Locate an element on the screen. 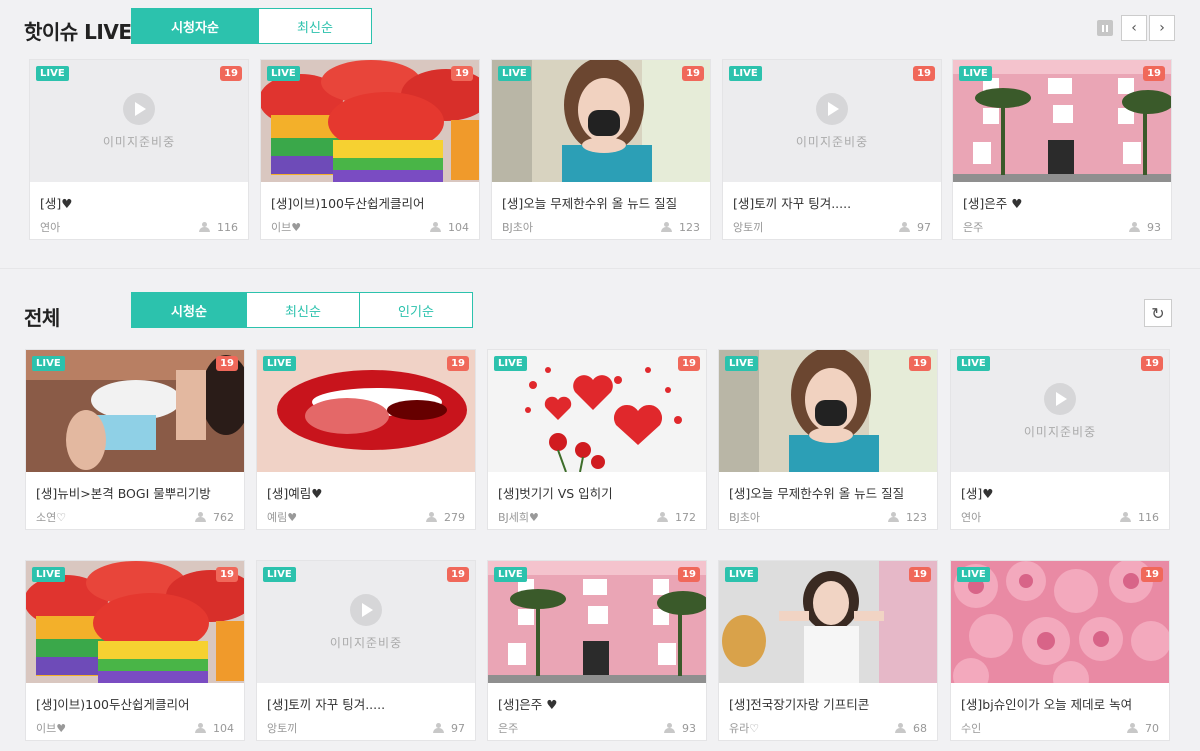  stream-title: [생]벗기기 VS 입히기 is located at coordinates (598, 492).